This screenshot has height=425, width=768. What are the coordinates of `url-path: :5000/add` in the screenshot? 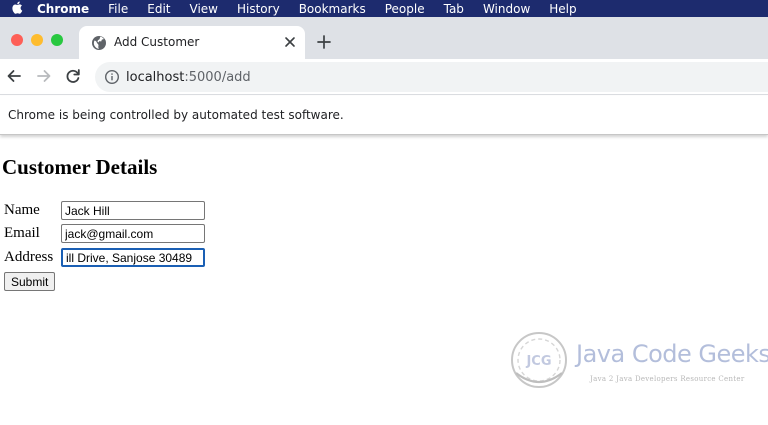 It's located at (217, 77).